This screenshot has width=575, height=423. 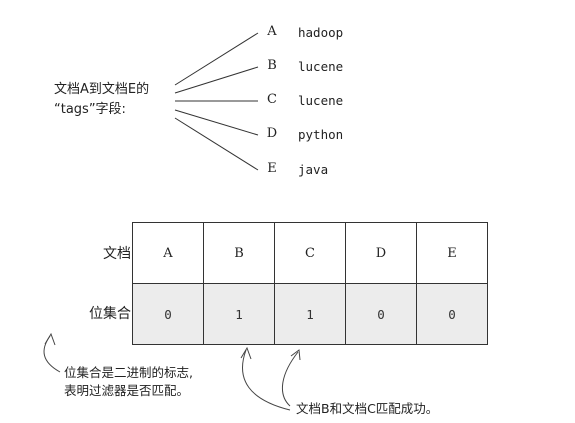 I want to click on field-label-line1: 文档A到文档E的, so click(x=102, y=89).